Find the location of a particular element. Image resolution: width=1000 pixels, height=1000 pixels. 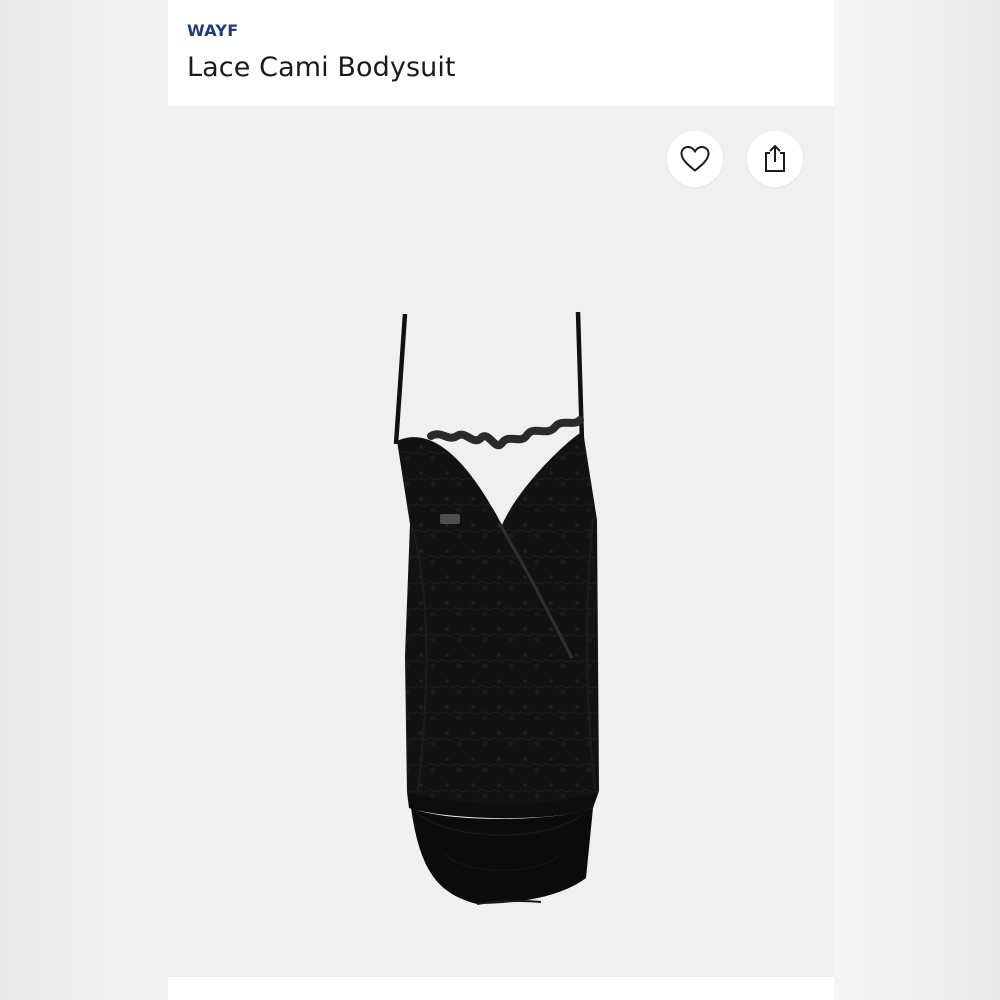

share-icon is located at coordinates (775, 158).